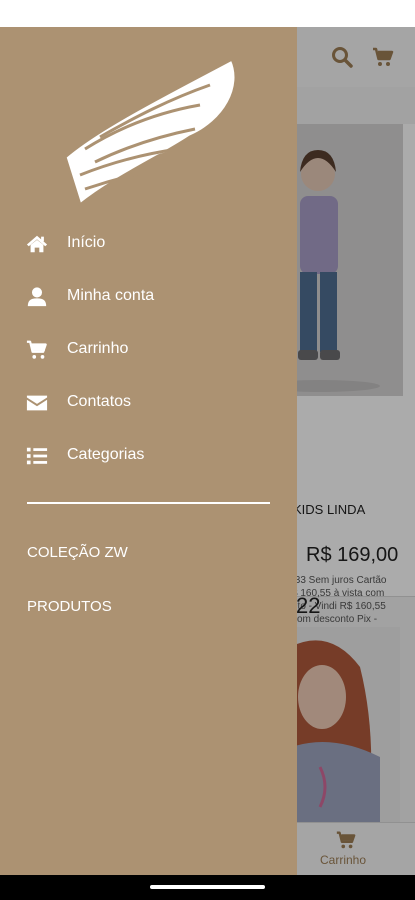 This screenshot has width=415, height=900. I want to click on user-icon, so click(37, 297).